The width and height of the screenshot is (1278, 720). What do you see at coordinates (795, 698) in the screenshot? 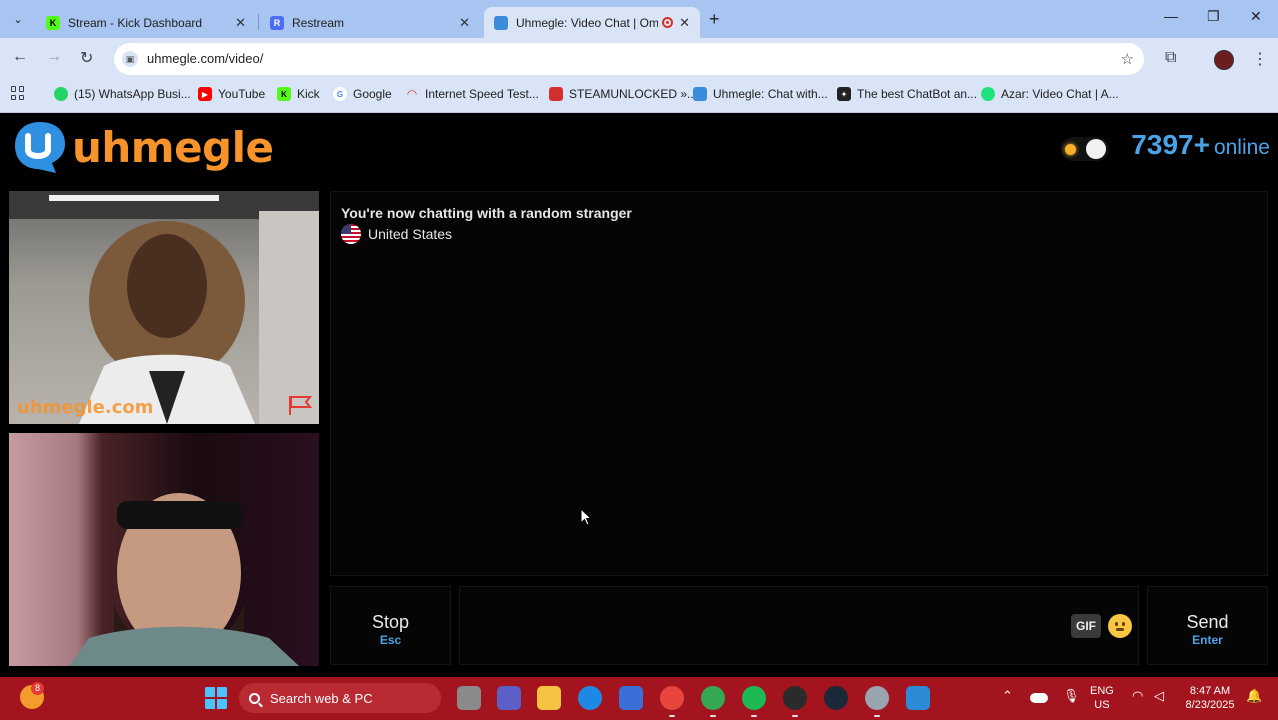
I see `obs-icon` at bounding box center [795, 698].